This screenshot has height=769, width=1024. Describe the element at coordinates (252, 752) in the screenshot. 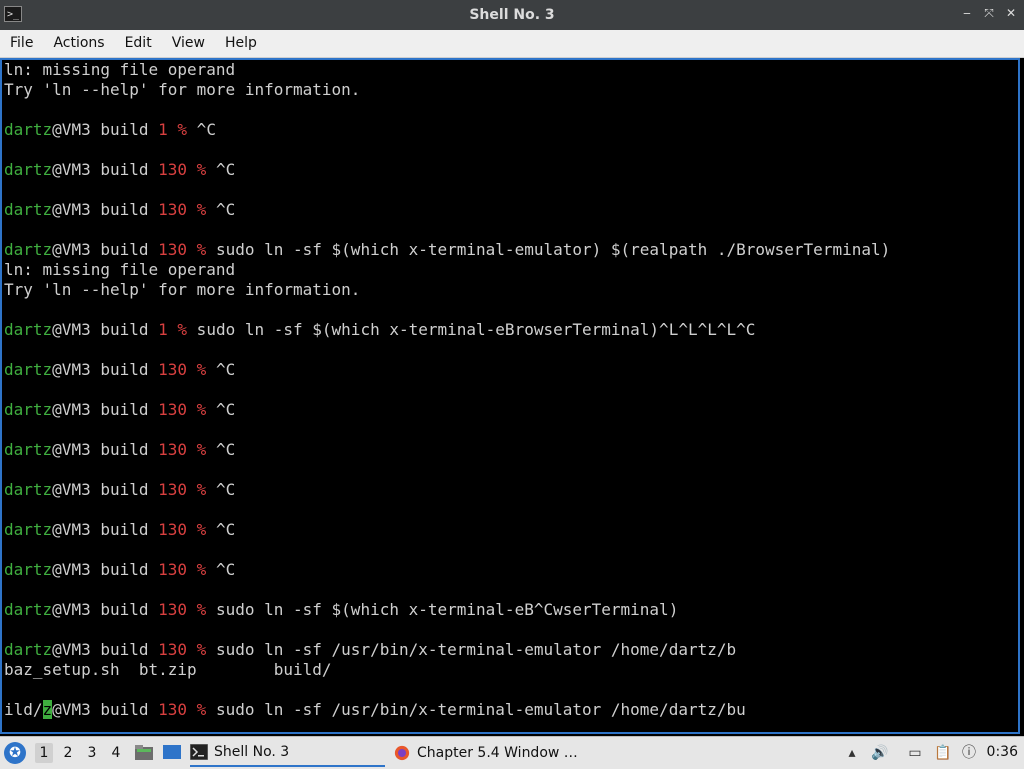

I see `task-label: Shell No. 3` at that location.